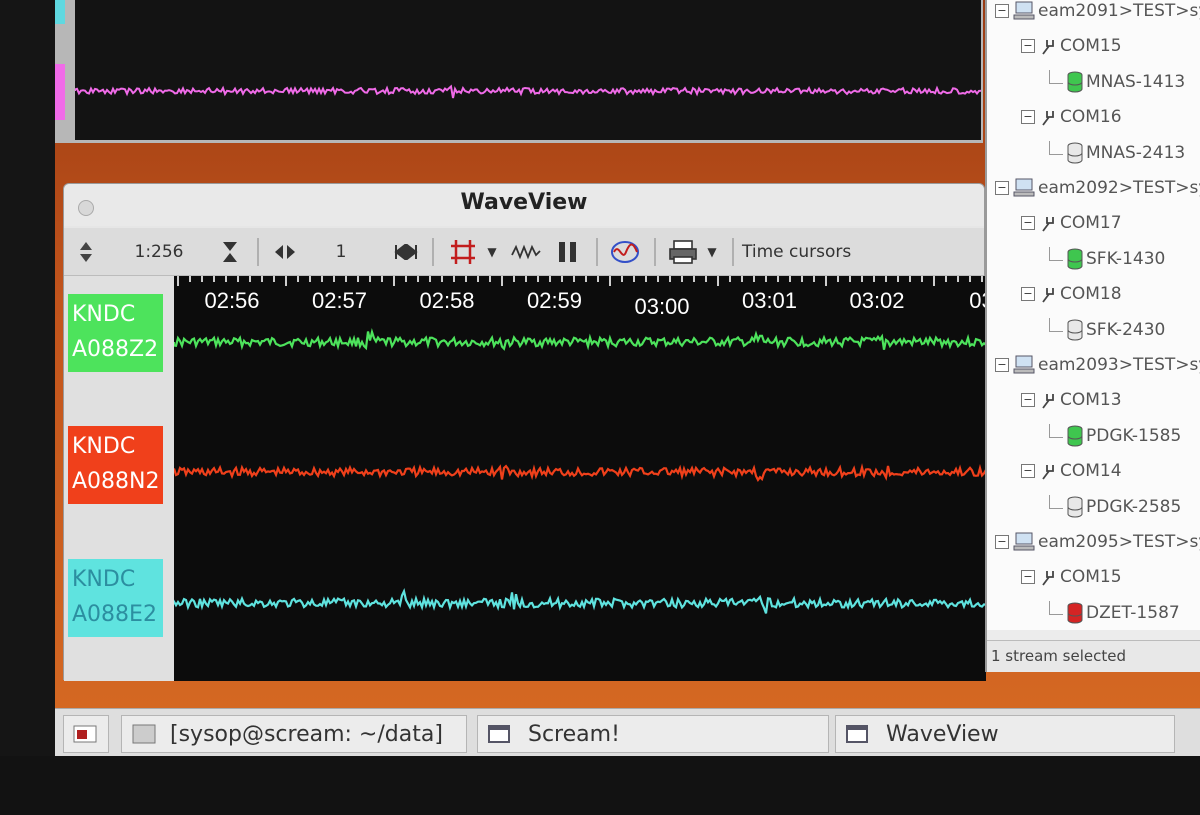 This screenshot has width=1200, height=815. Describe the element at coordinates (797, 252) in the screenshot. I see `time-cursors-button: Time cursors` at that location.